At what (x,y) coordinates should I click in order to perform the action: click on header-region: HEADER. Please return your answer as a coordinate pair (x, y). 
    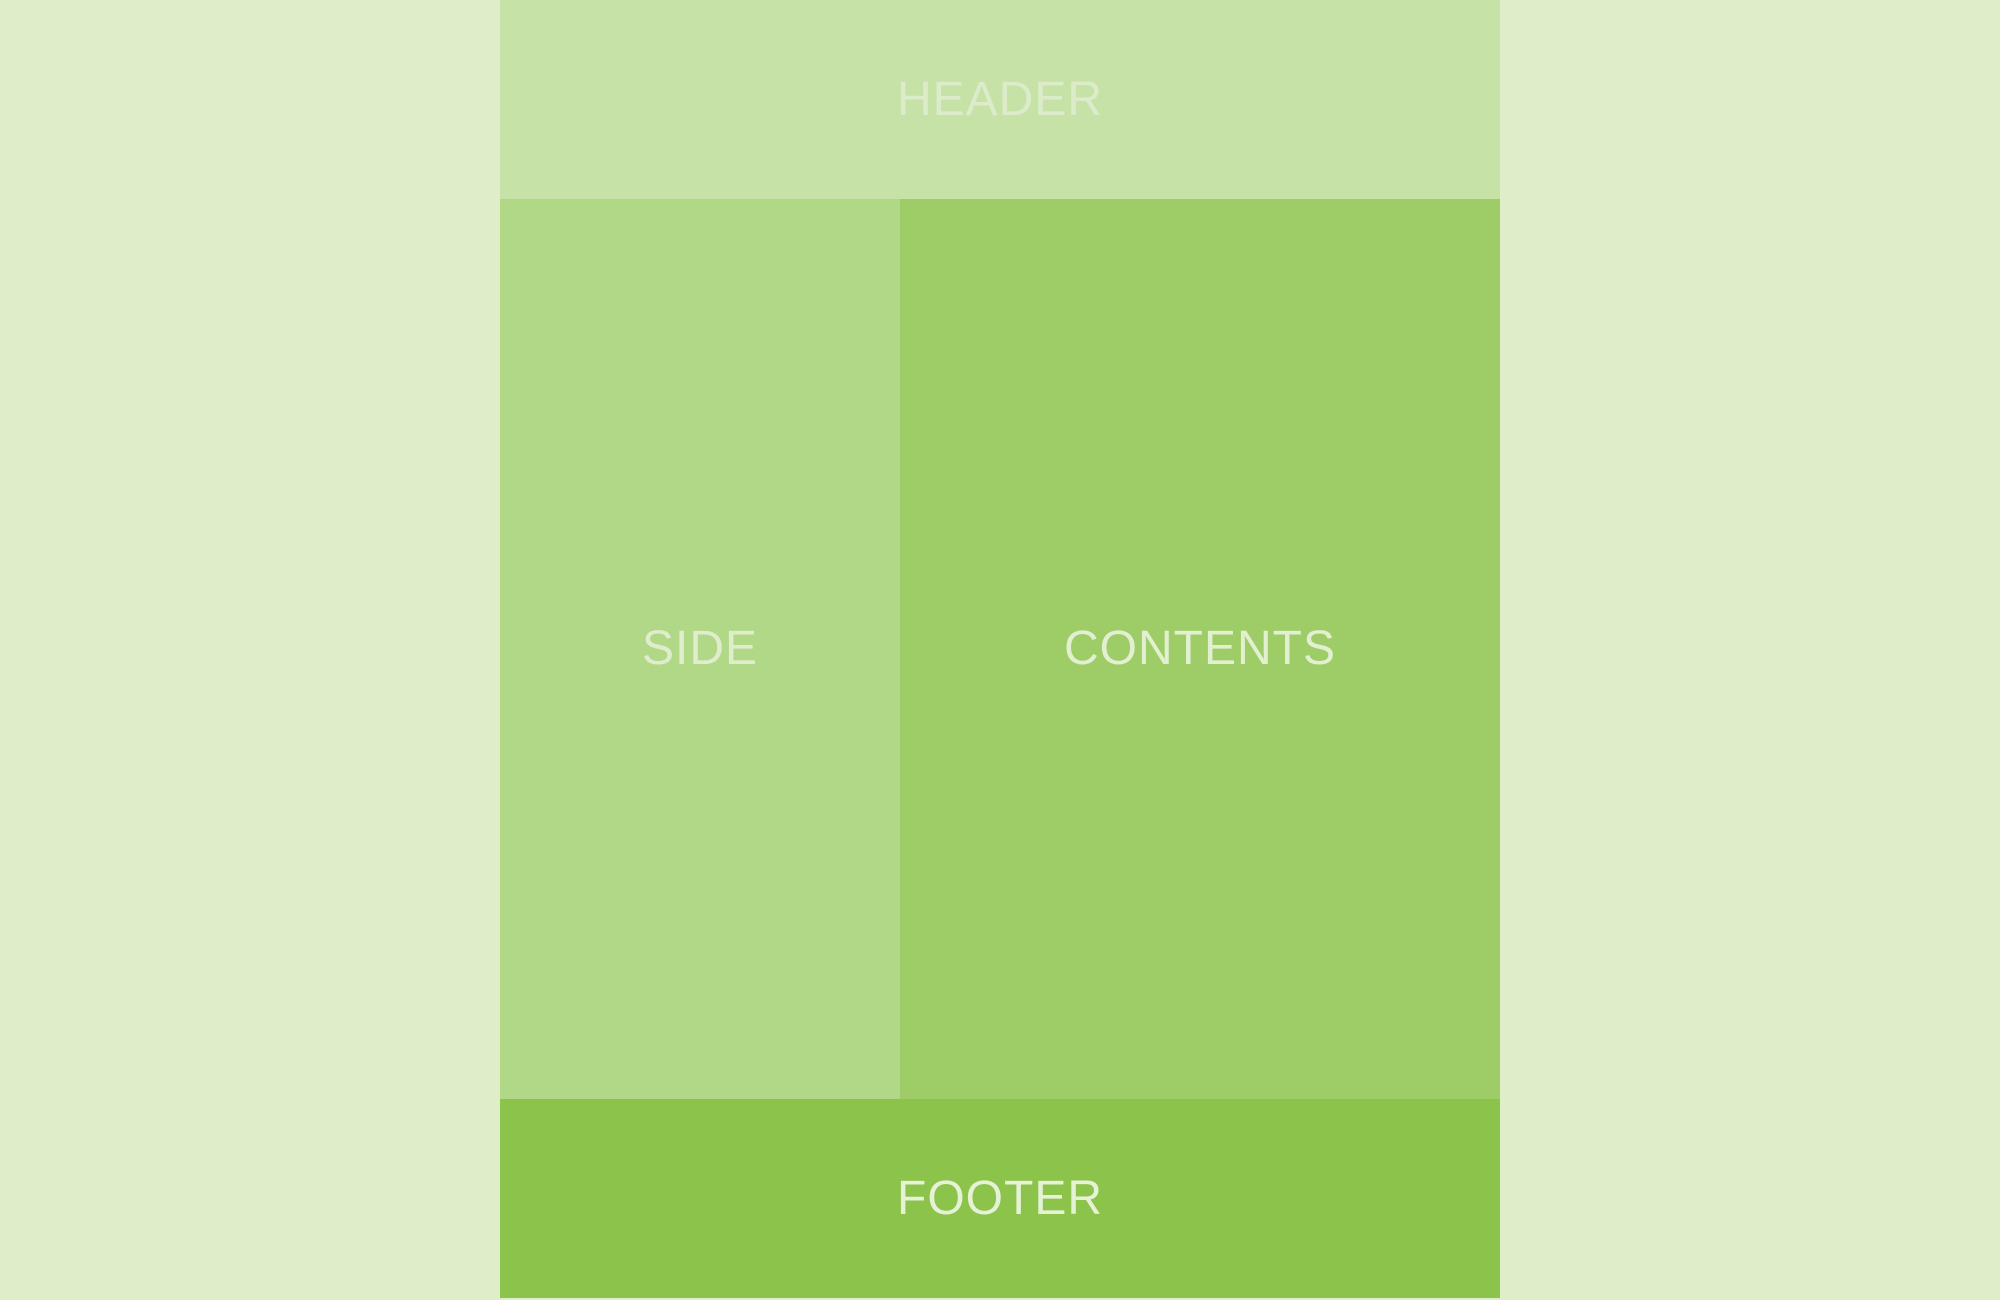
    Looking at the image, I should click on (1000, 99).